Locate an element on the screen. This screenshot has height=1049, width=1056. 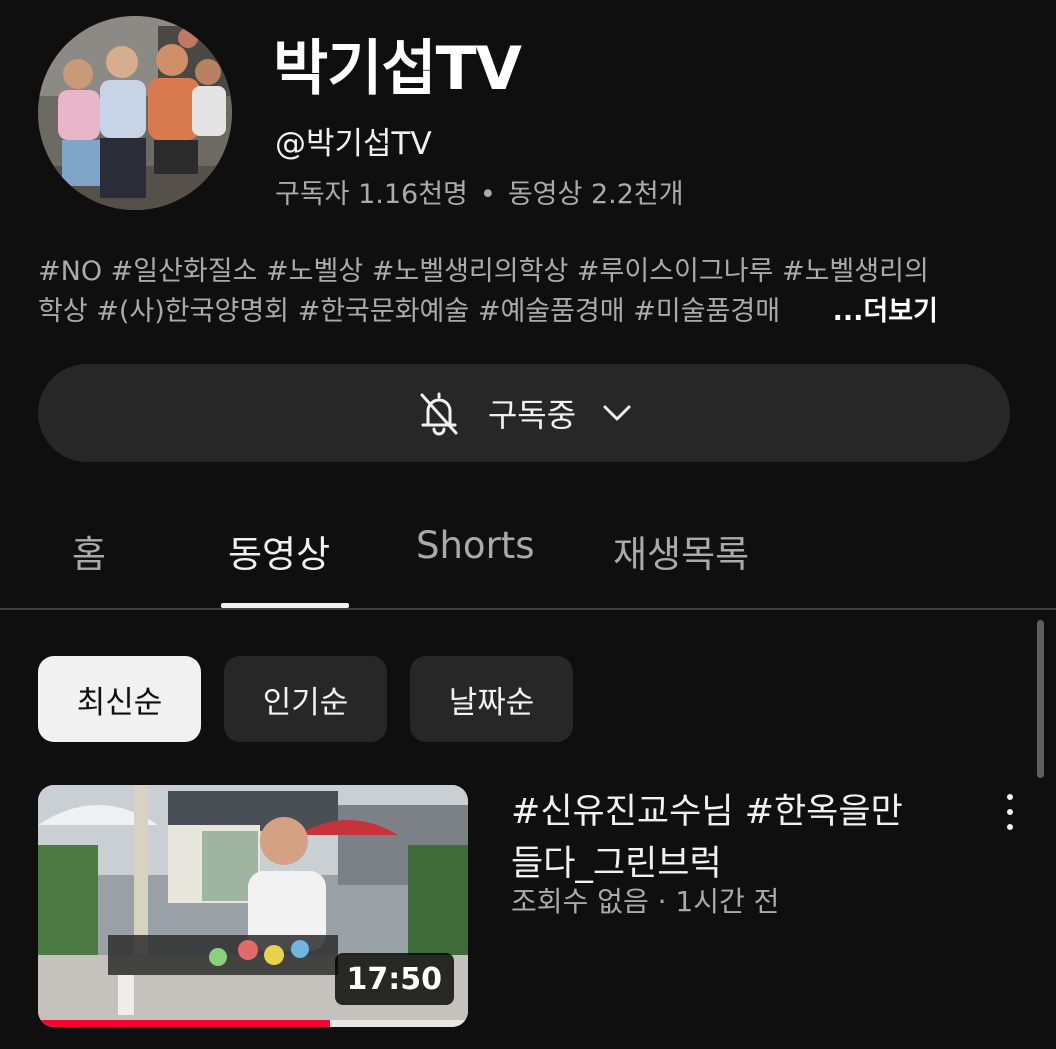
video-title: #신유진교수님 #한옥을만 들다_그린브럭 is located at coordinates (741, 838).